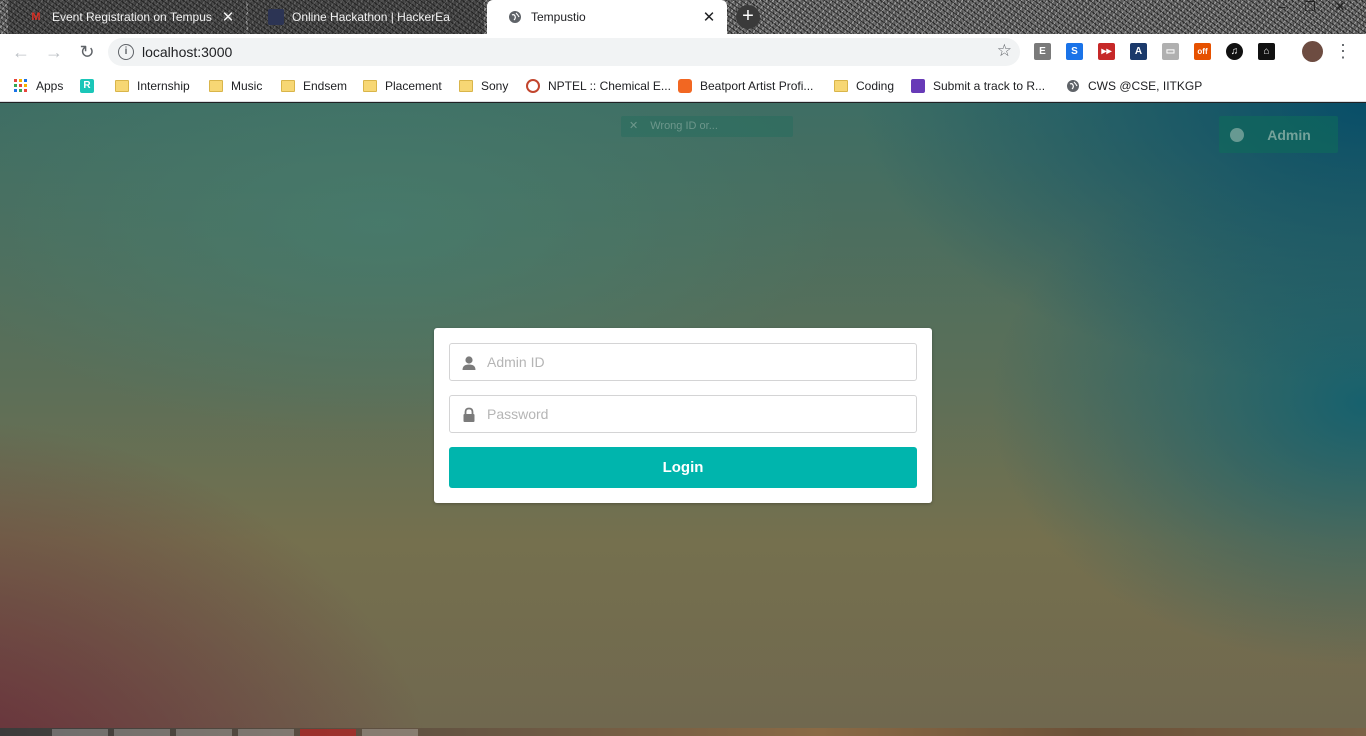  I want to click on tab-title: Online Hackathon | HackerEarth, so click(371, 17).